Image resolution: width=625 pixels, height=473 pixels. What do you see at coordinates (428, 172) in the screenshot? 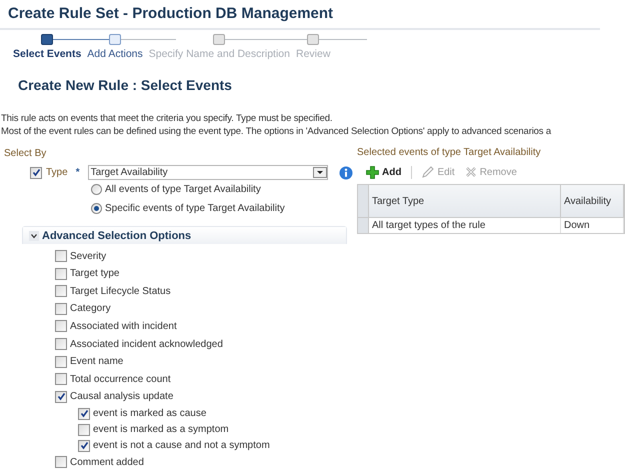
I see `pencil-icon` at bounding box center [428, 172].